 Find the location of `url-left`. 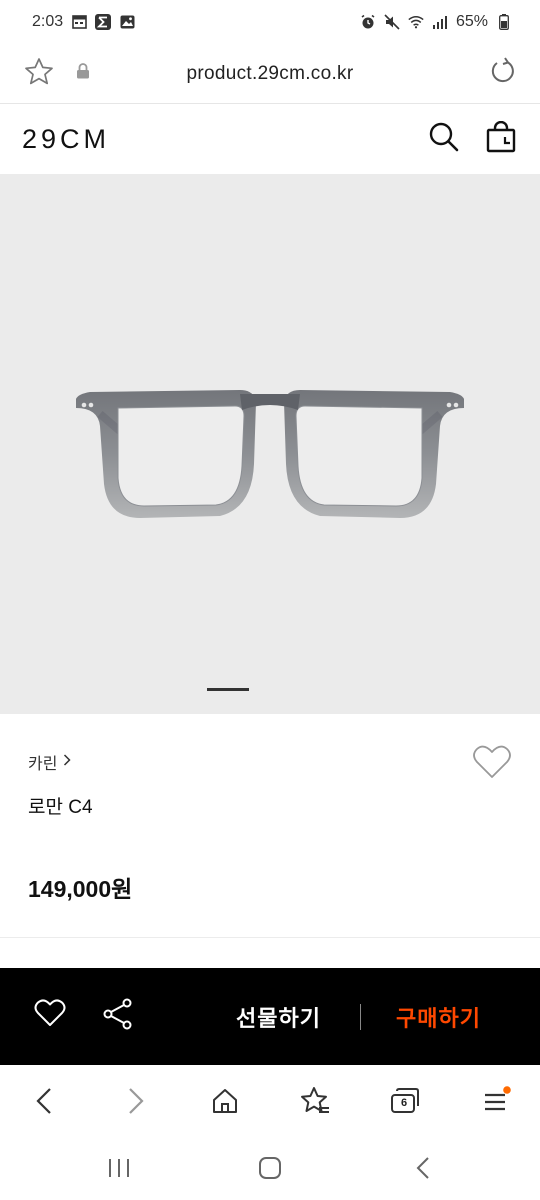

url-left is located at coordinates (57, 73).